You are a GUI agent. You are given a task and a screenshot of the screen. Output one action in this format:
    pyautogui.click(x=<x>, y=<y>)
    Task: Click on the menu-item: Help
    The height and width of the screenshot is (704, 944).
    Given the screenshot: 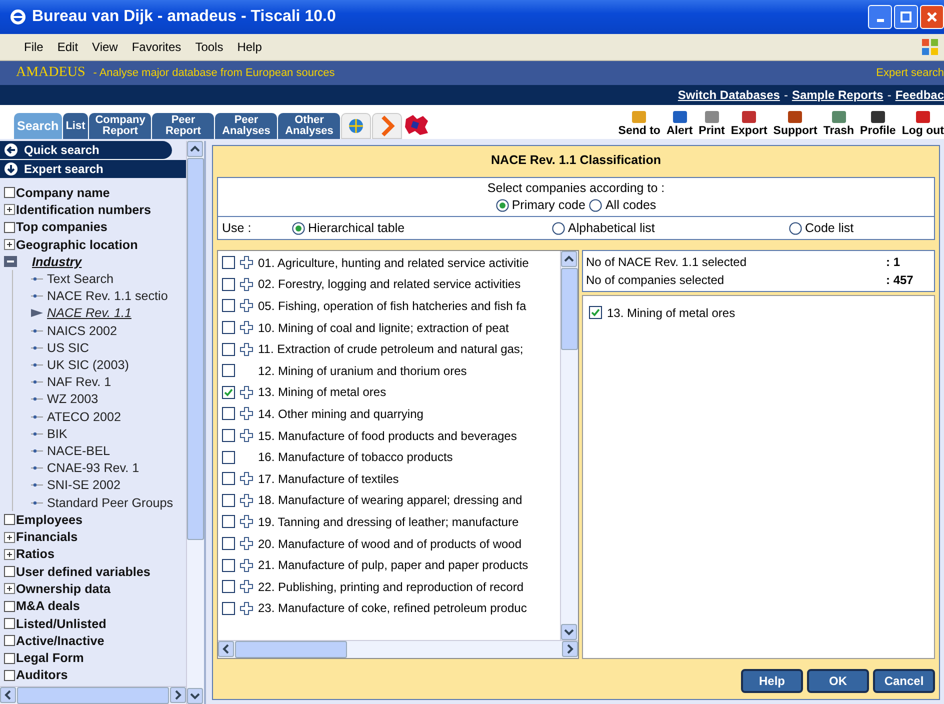 What is the action you would take?
    pyautogui.click(x=249, y=47)
    